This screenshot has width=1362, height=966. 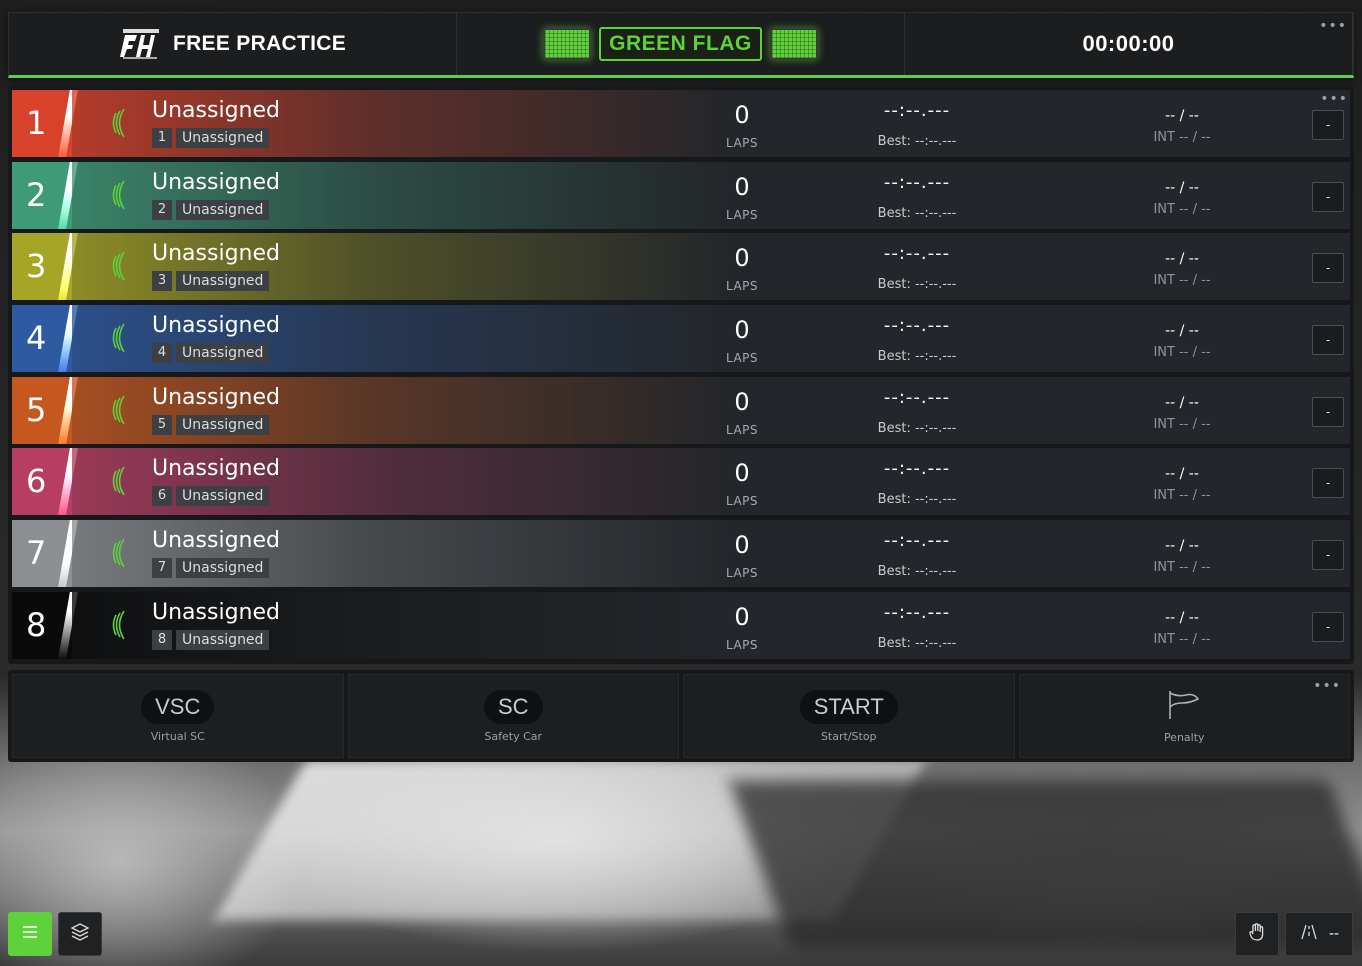 I want to click on sc-button: SC Safety Car, so click(x=513, y=716).